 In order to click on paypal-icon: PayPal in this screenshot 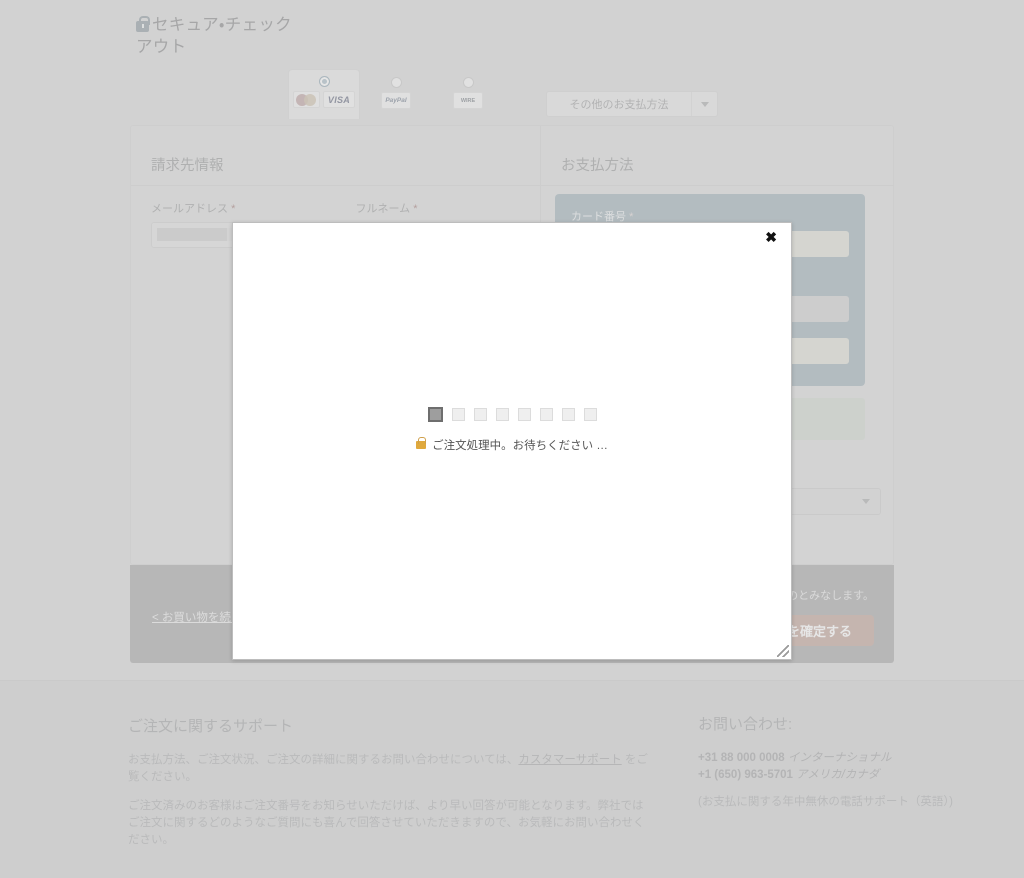, I will do `click(396, 100)`.